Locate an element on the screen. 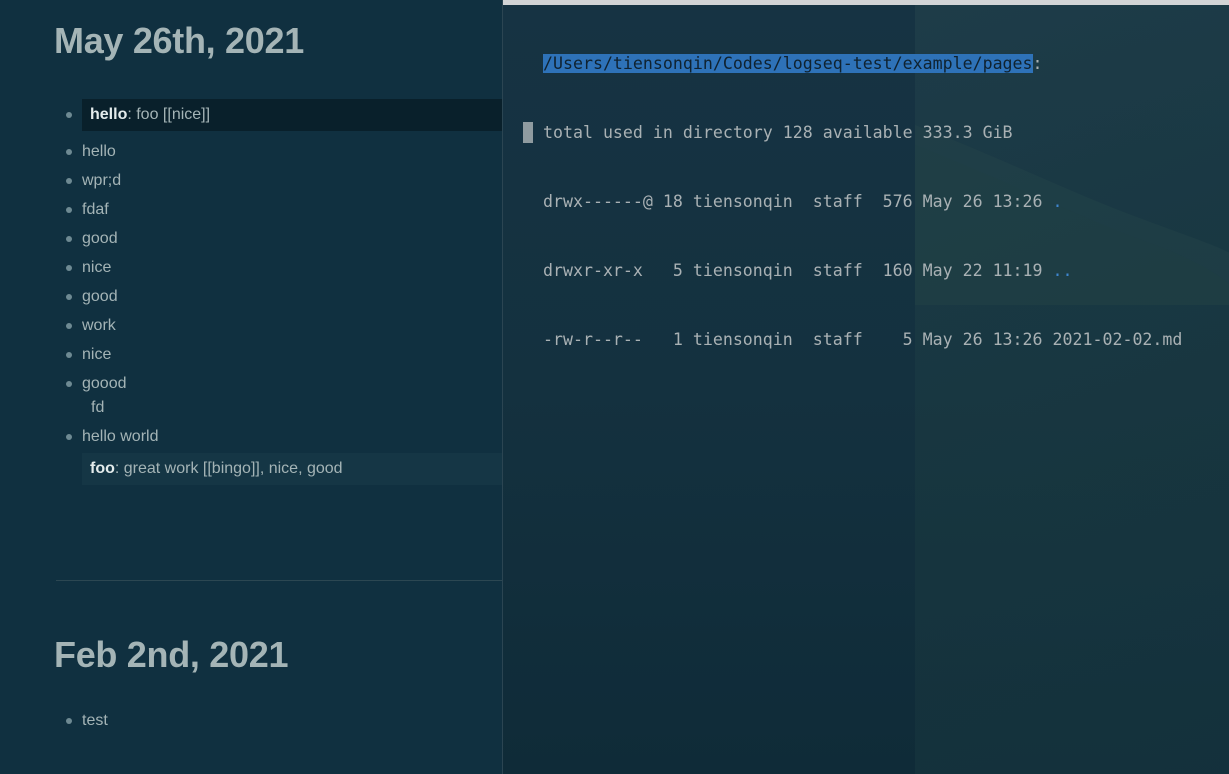 This screenshot has width=1229, height=774. property-block: hello: foo [[nice]] is located at coordinates (292, 115).